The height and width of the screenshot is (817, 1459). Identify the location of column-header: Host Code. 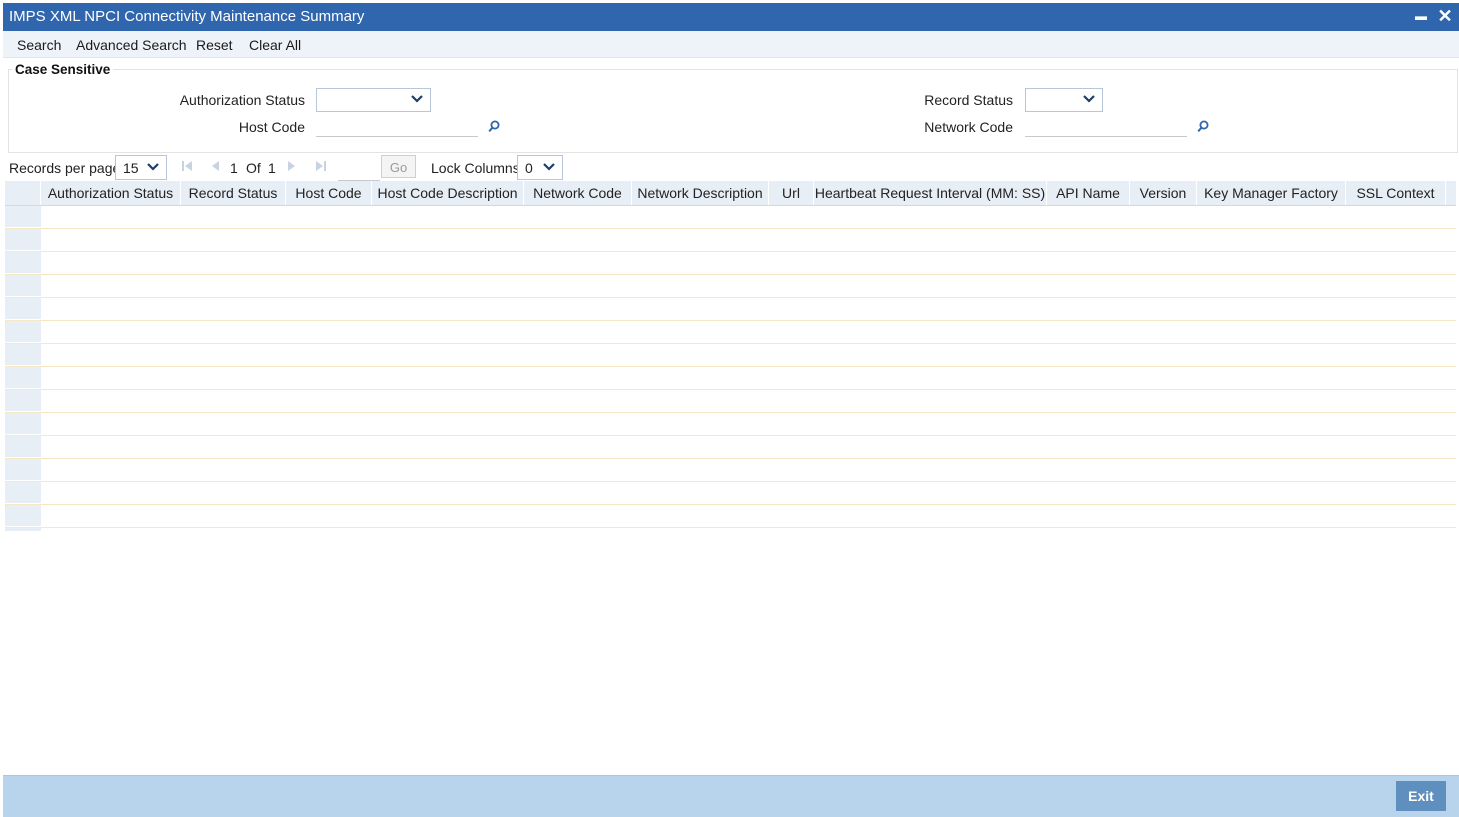
(329, 193).